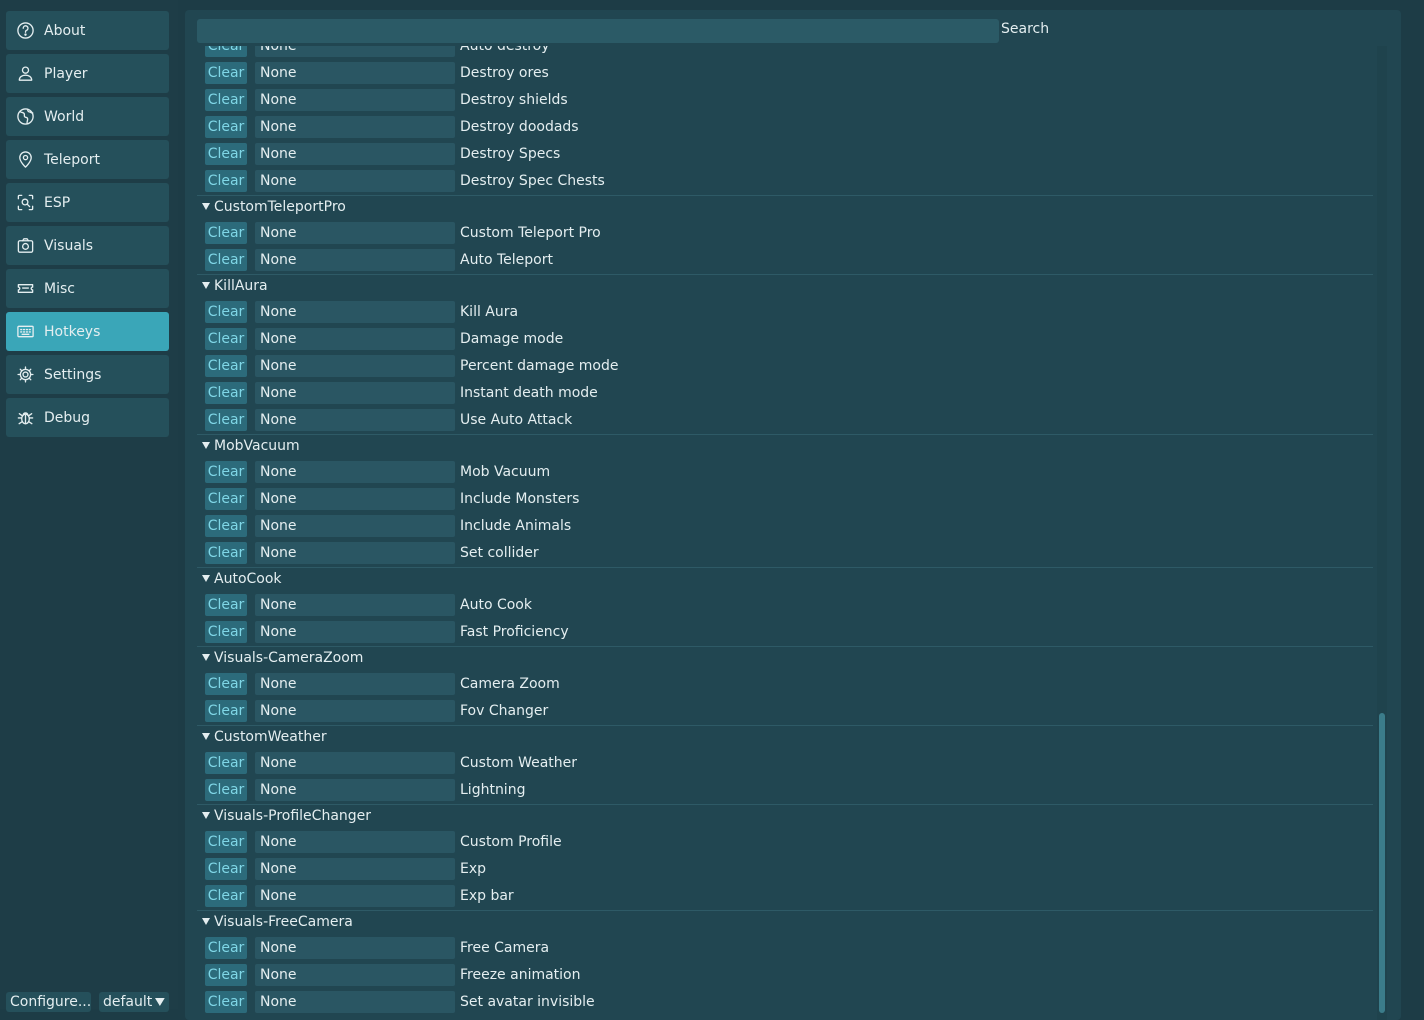 The width and height of the screenshot is (1424, 1020). I want to click on hotkey-row: Clear None Free Camera, so click(785, 948).